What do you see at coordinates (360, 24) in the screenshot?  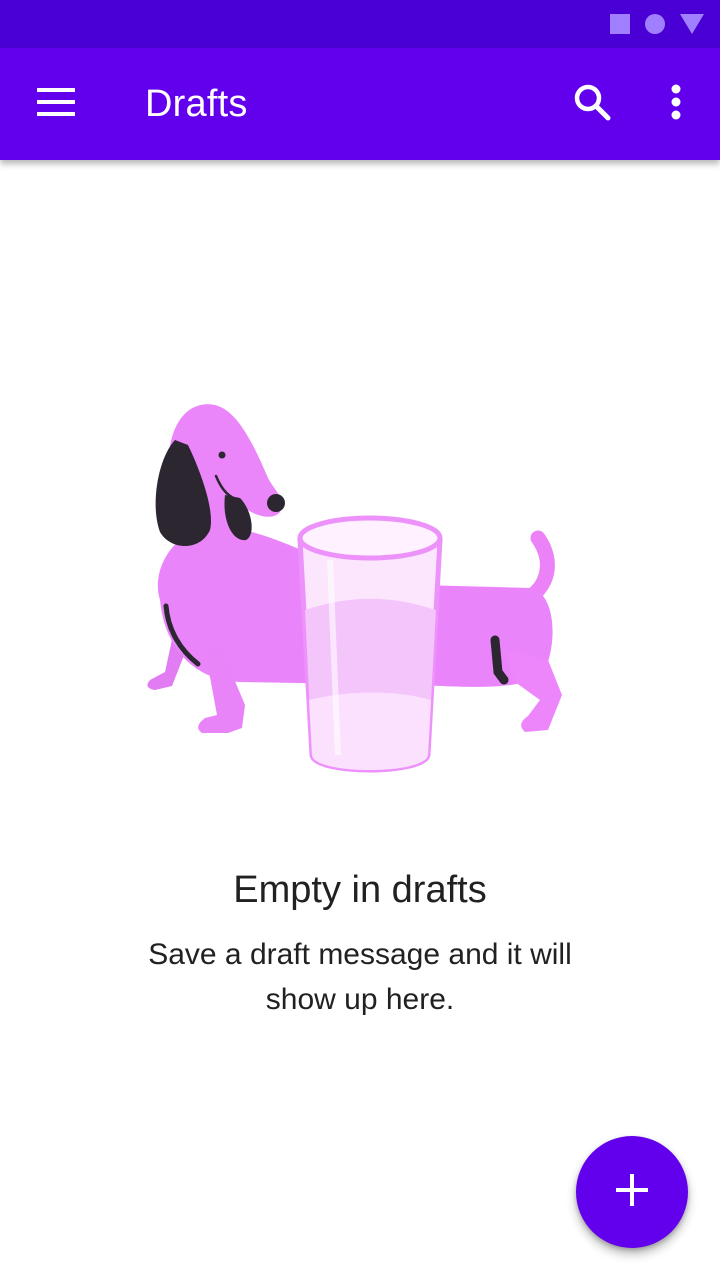 I see `status-bar` at bounding box center [360, 24].